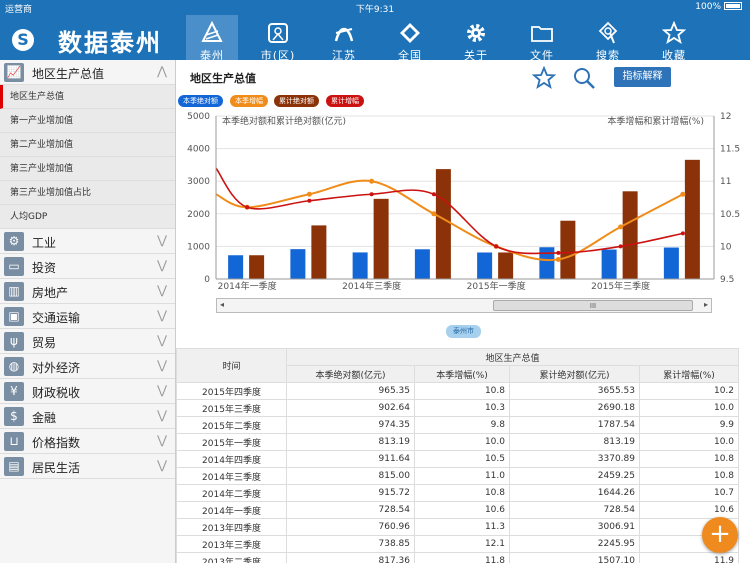  I want to click on table-cell: 974.35, so click(350, 425).